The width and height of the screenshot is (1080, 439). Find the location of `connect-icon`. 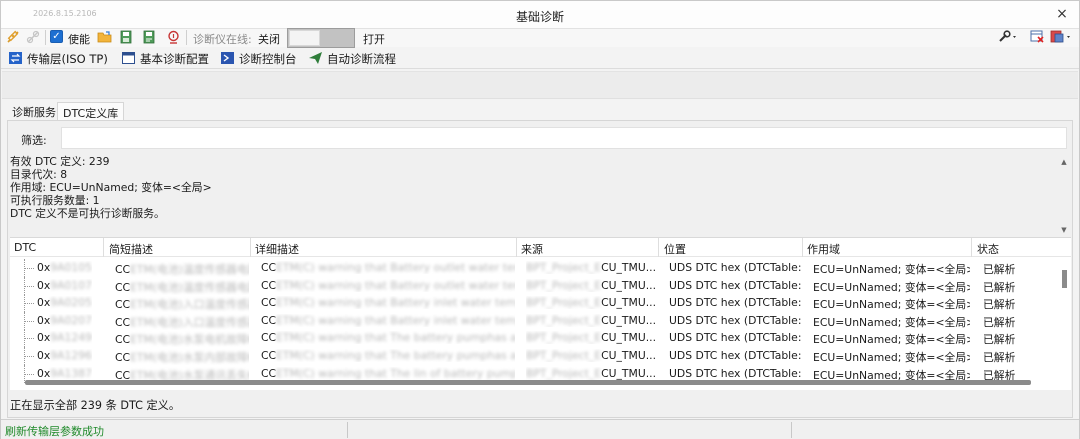

connect-icon is located at coordinates (13, 37).